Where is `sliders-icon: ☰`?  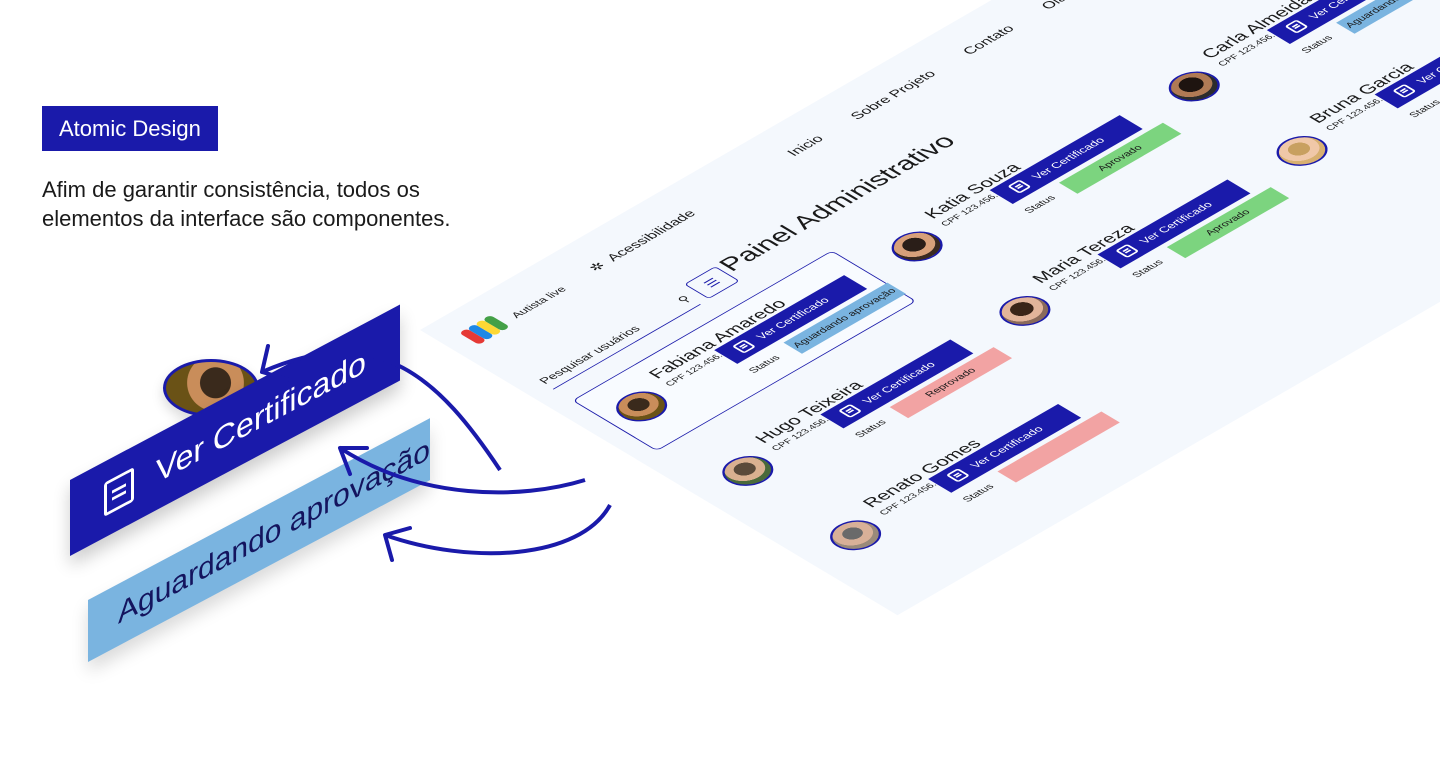
sliders-icon: ☰ is located at coordinates (711, 282).